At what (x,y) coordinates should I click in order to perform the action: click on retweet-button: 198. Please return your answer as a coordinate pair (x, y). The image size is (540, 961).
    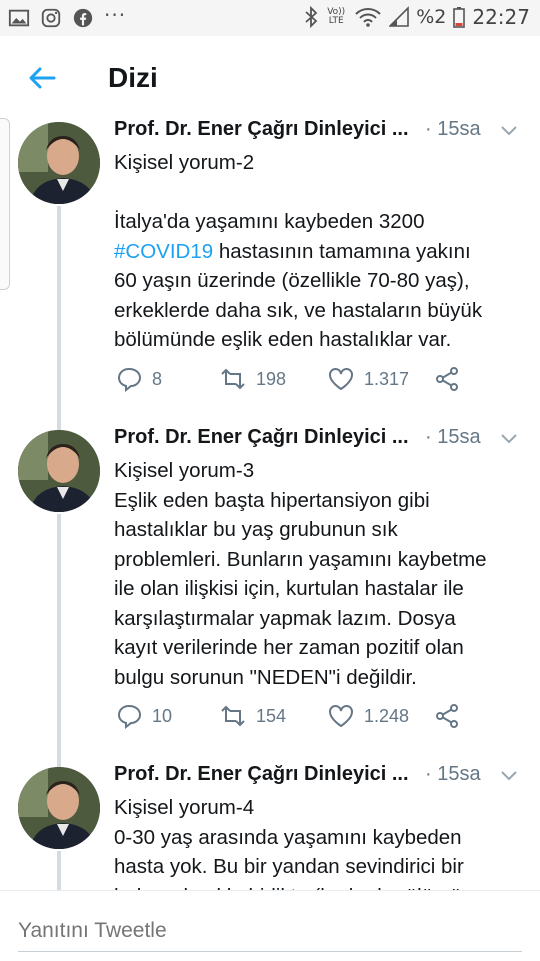
    Looking at the image, I should click on (253, 379).